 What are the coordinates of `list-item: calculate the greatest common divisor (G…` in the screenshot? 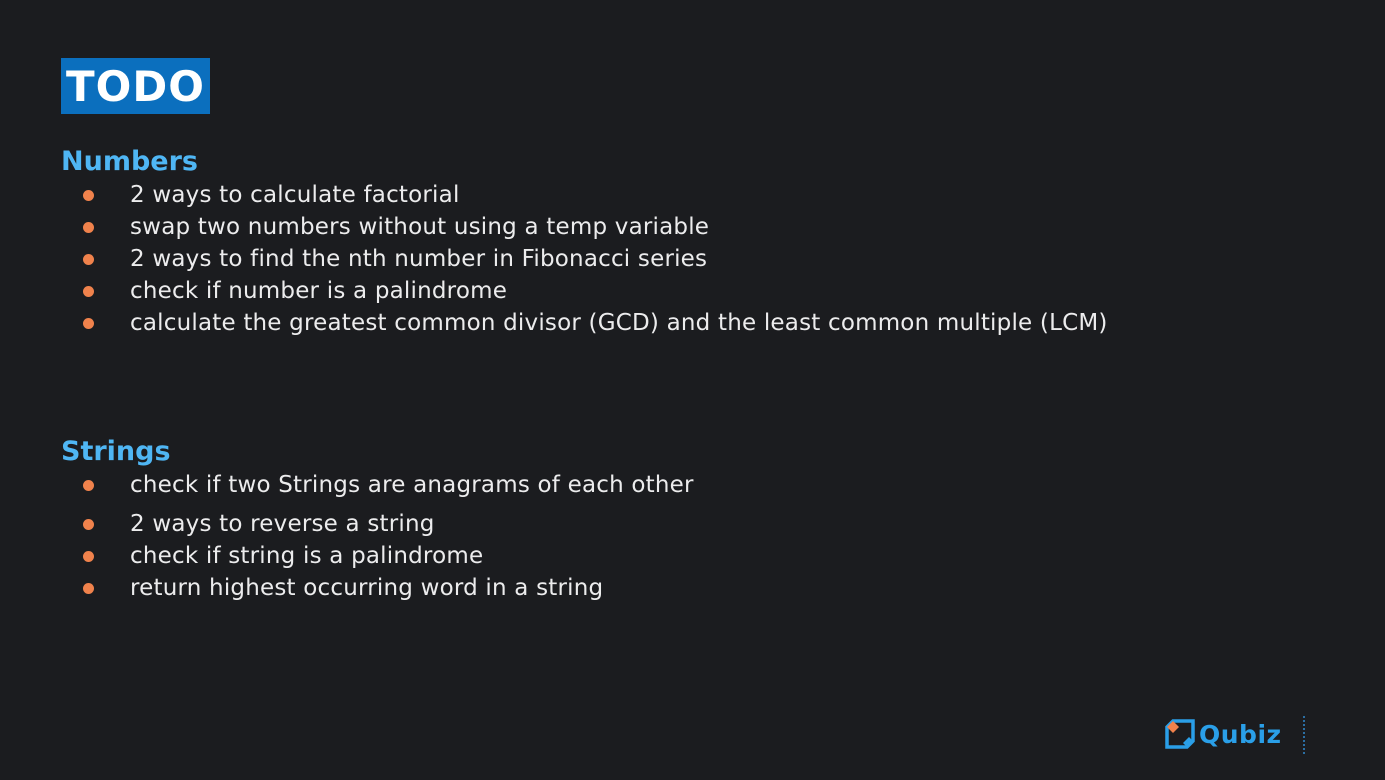 It's located at (584, 323).